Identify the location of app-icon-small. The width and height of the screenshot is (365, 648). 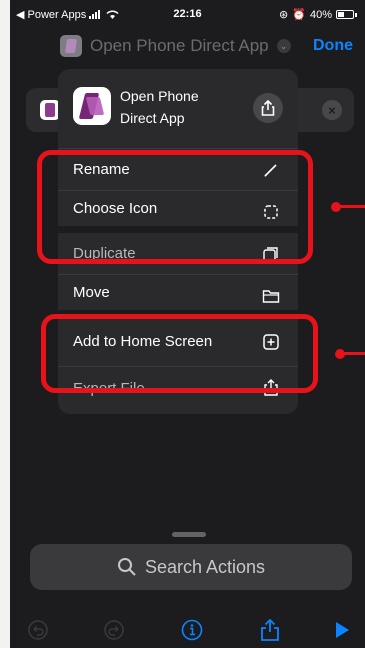
(71, 46).